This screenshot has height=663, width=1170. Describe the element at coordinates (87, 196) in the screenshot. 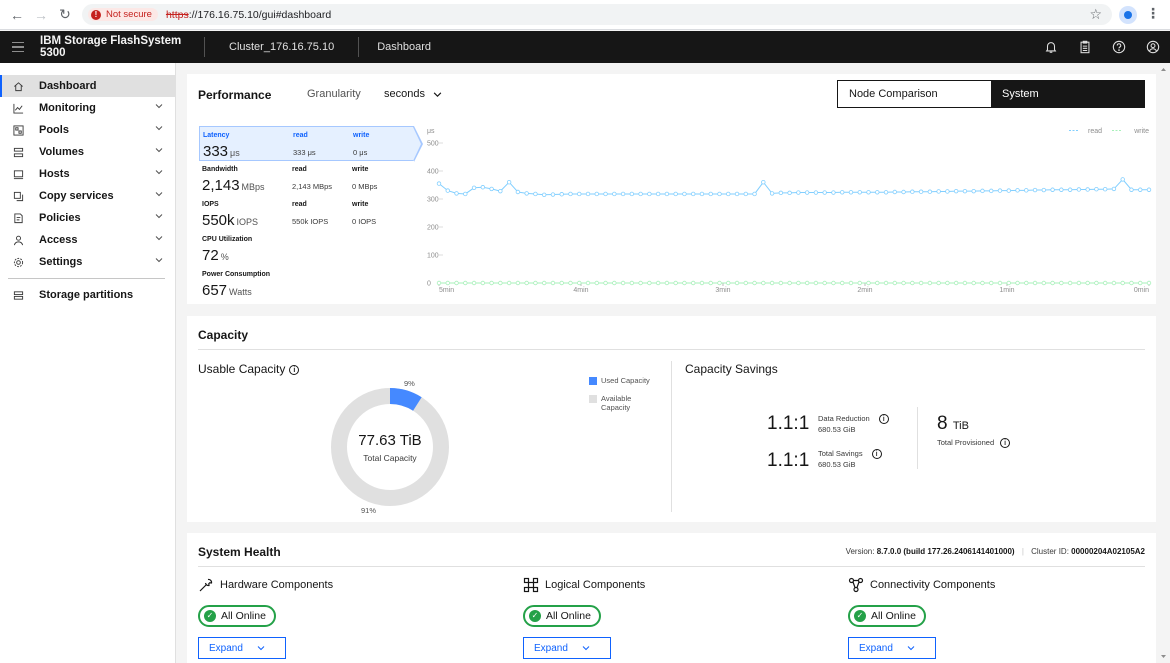

I see `sidebar-item-copy-services: Copy services` at that location.